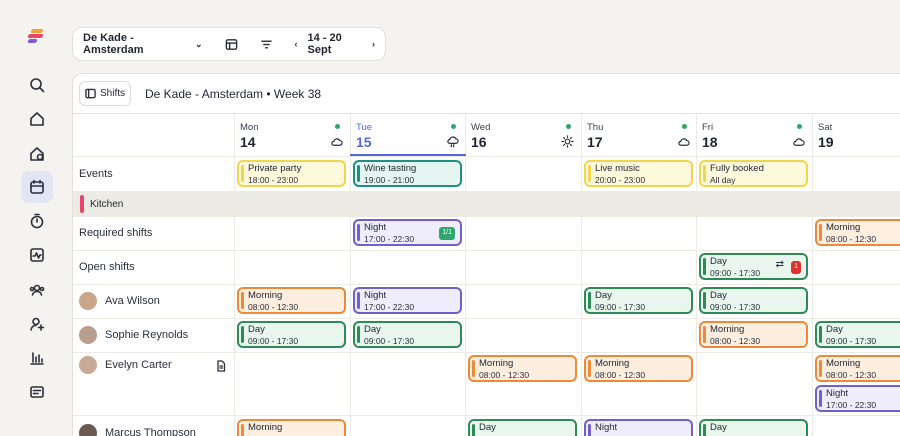  I want to click on table-icon, so click(231, 44).